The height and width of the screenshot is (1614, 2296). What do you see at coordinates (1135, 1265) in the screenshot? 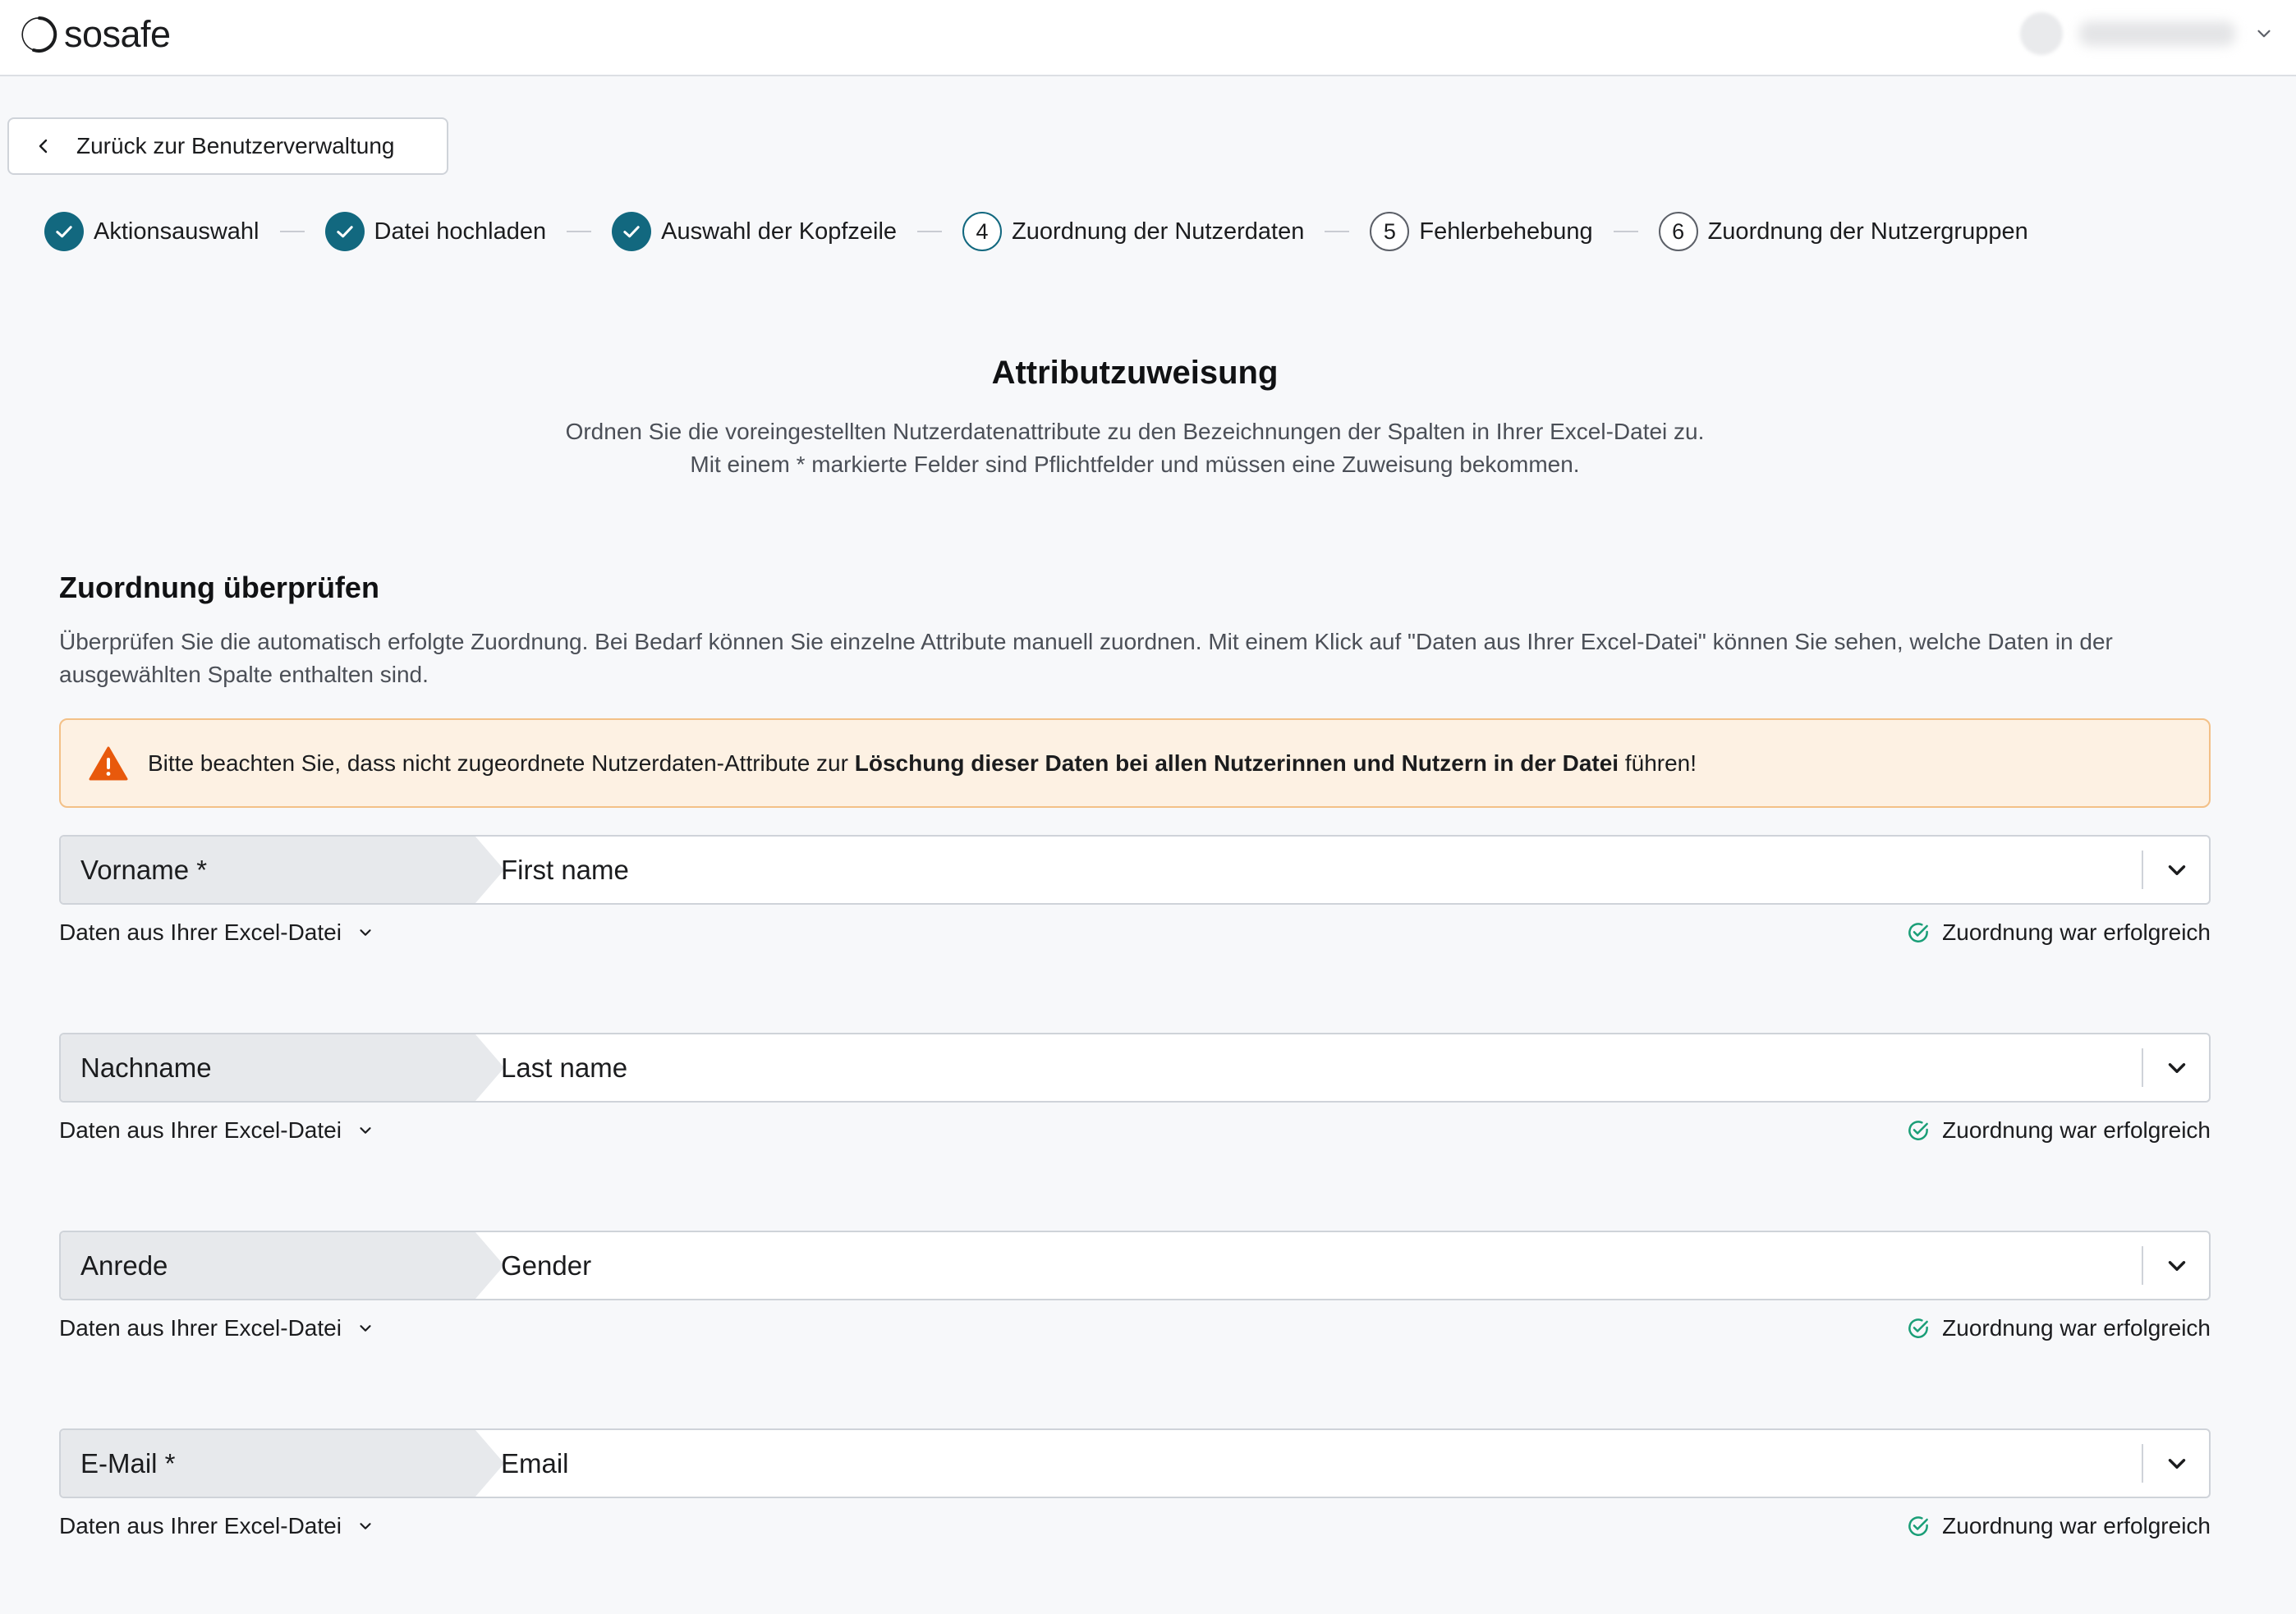
I see `column-select-salutation: Anrede Gender` at bounding box center [1135, 1265].